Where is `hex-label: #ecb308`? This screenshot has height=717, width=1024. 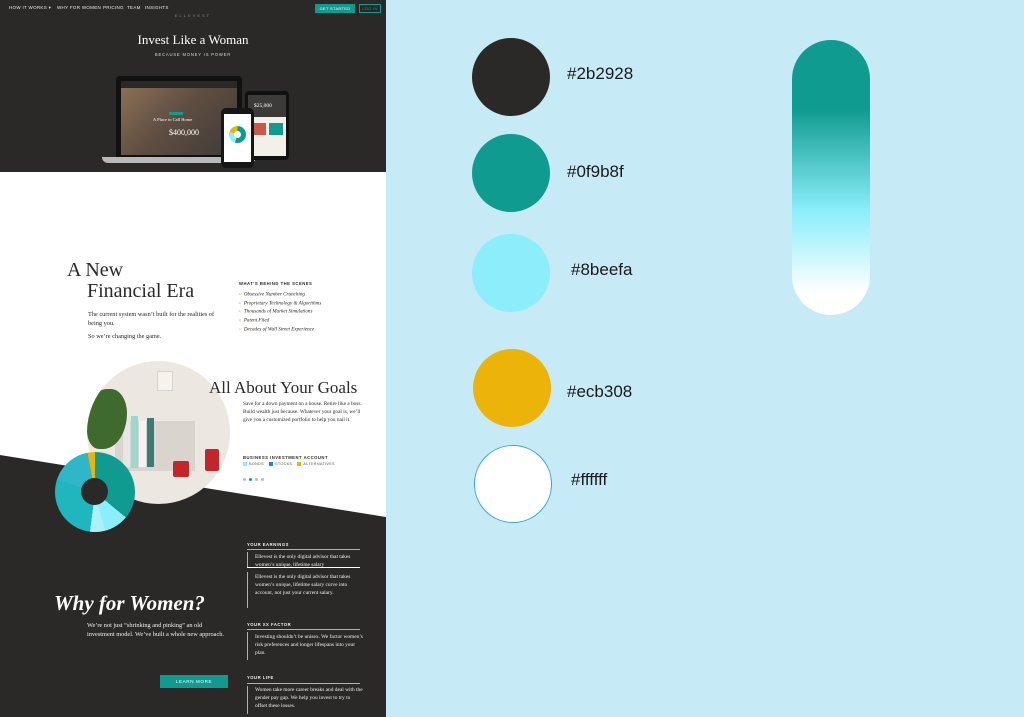 hex-label: #ecb308 is located at coordinates (600, 391).